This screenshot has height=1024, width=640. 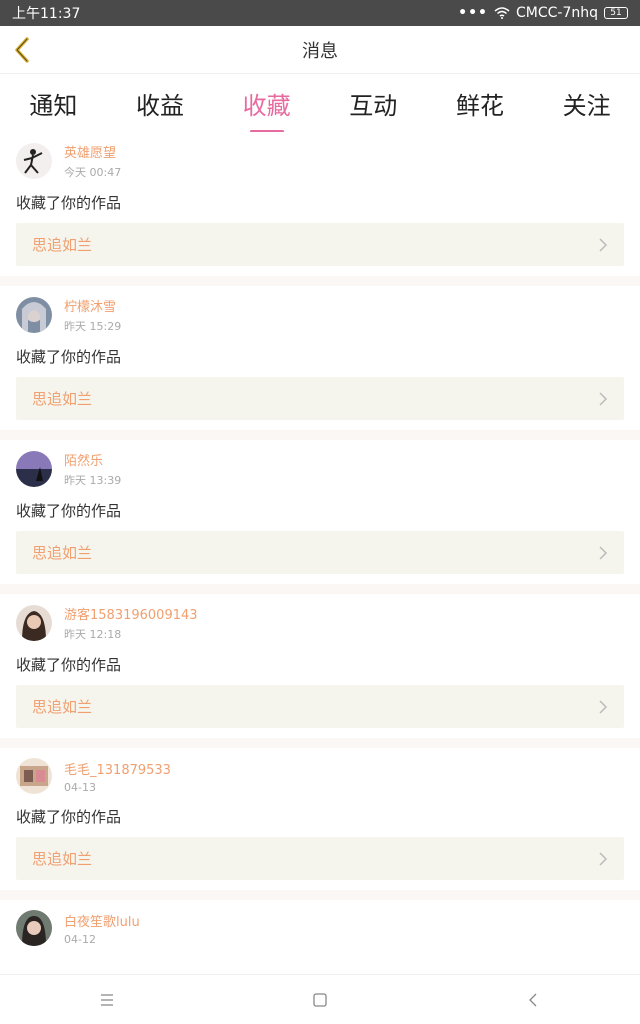 I want to click on timestamp: 04-12, so click(x=80, y=939).